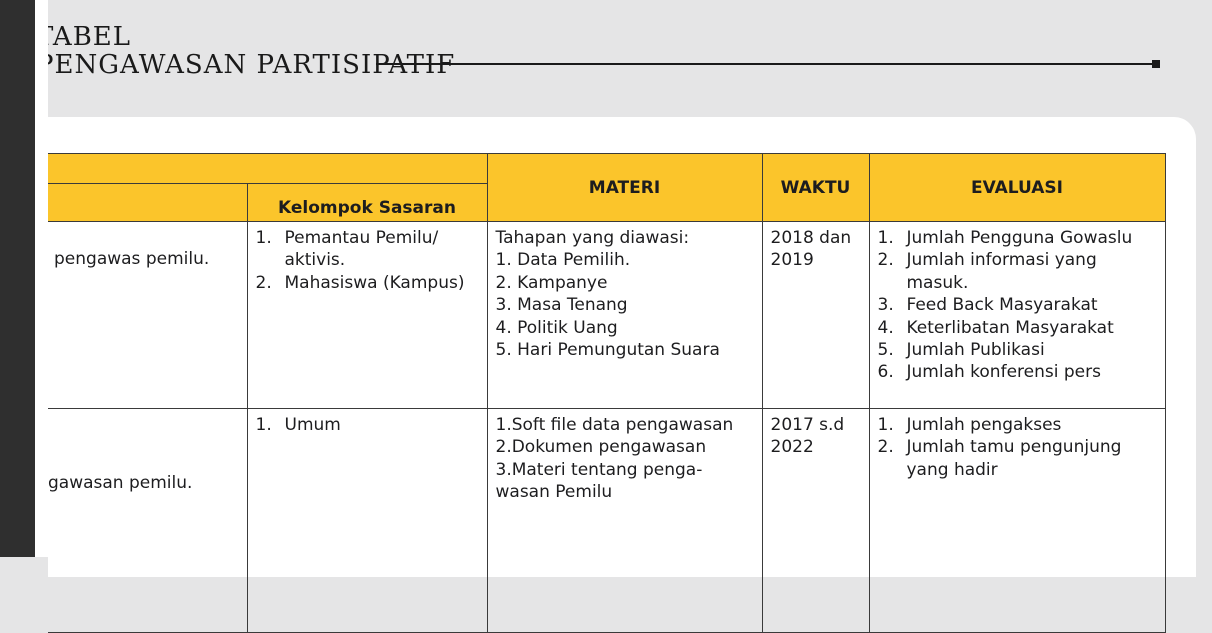 This screenshot has width=1212, height=633. What do you see at coordinates (815, 187) in the screenshot?
I see `header-waktu: WAKTU` at bounding box center [815, 187].